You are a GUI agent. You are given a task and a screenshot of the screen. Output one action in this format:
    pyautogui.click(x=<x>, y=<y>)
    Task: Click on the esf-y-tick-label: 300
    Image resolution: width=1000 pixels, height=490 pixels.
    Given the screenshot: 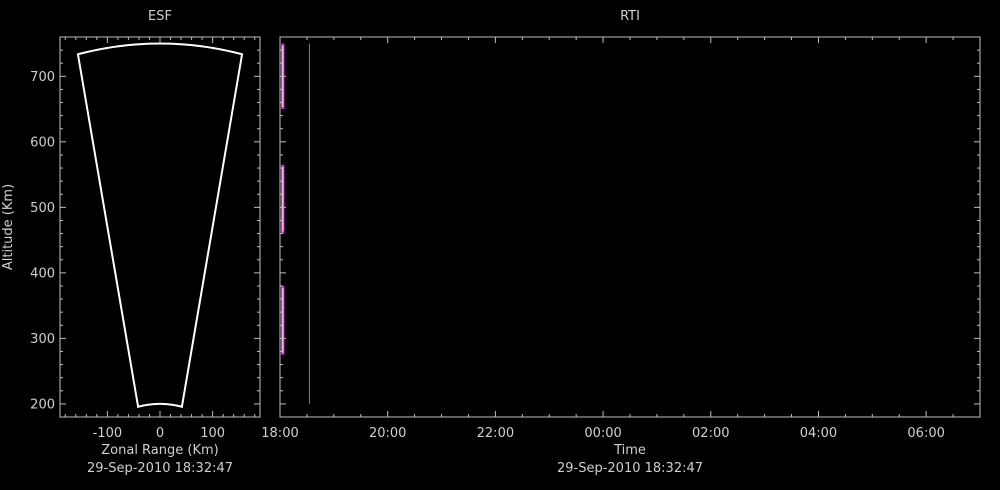 What is the action you would take?
    pyautogui.click(x=42, y=339)
    